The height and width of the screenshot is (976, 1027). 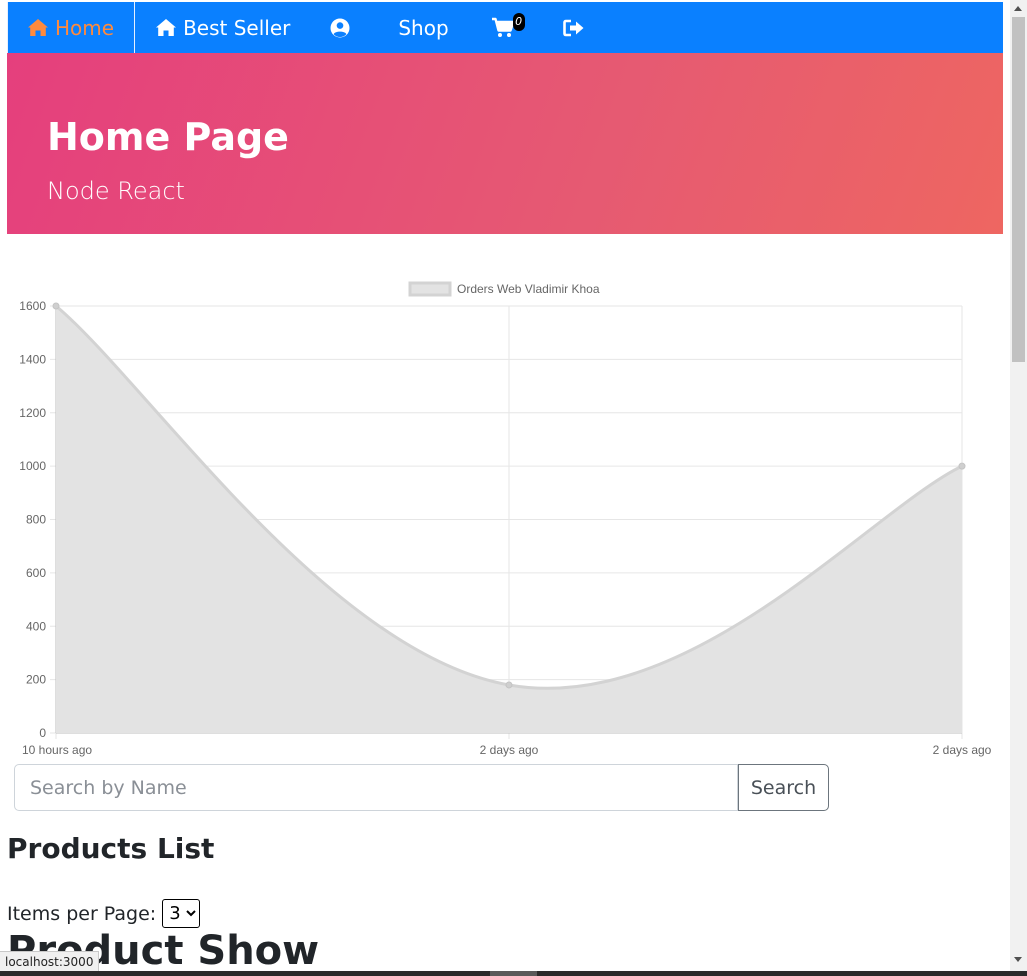 What do you see at coordinates (783, 787) in the screenshot?
I see `search-button: Search` at bounding box center [783, 787].